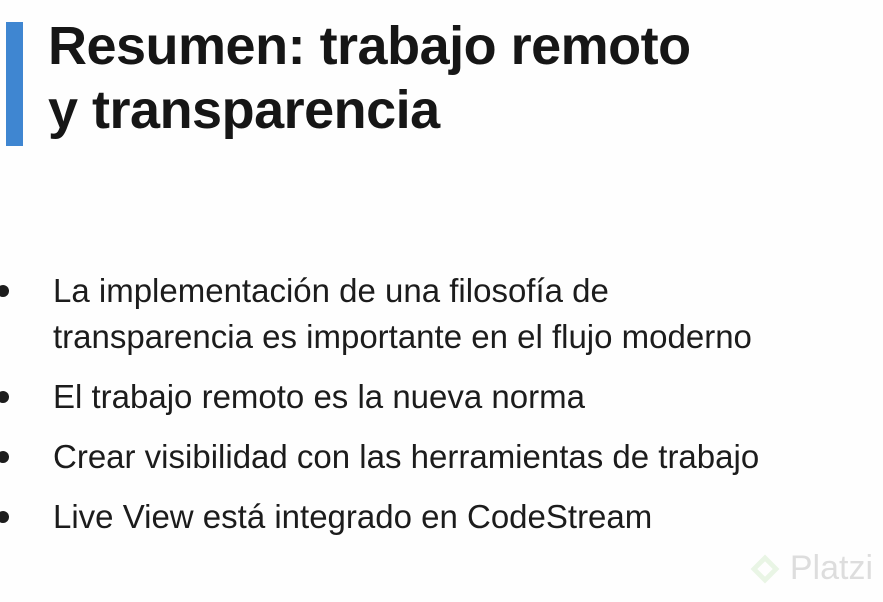  What do you see at coordinates (765, 568) in the screenshot?
I see `platzi-logo-icon` at bounding box center [765, 568].